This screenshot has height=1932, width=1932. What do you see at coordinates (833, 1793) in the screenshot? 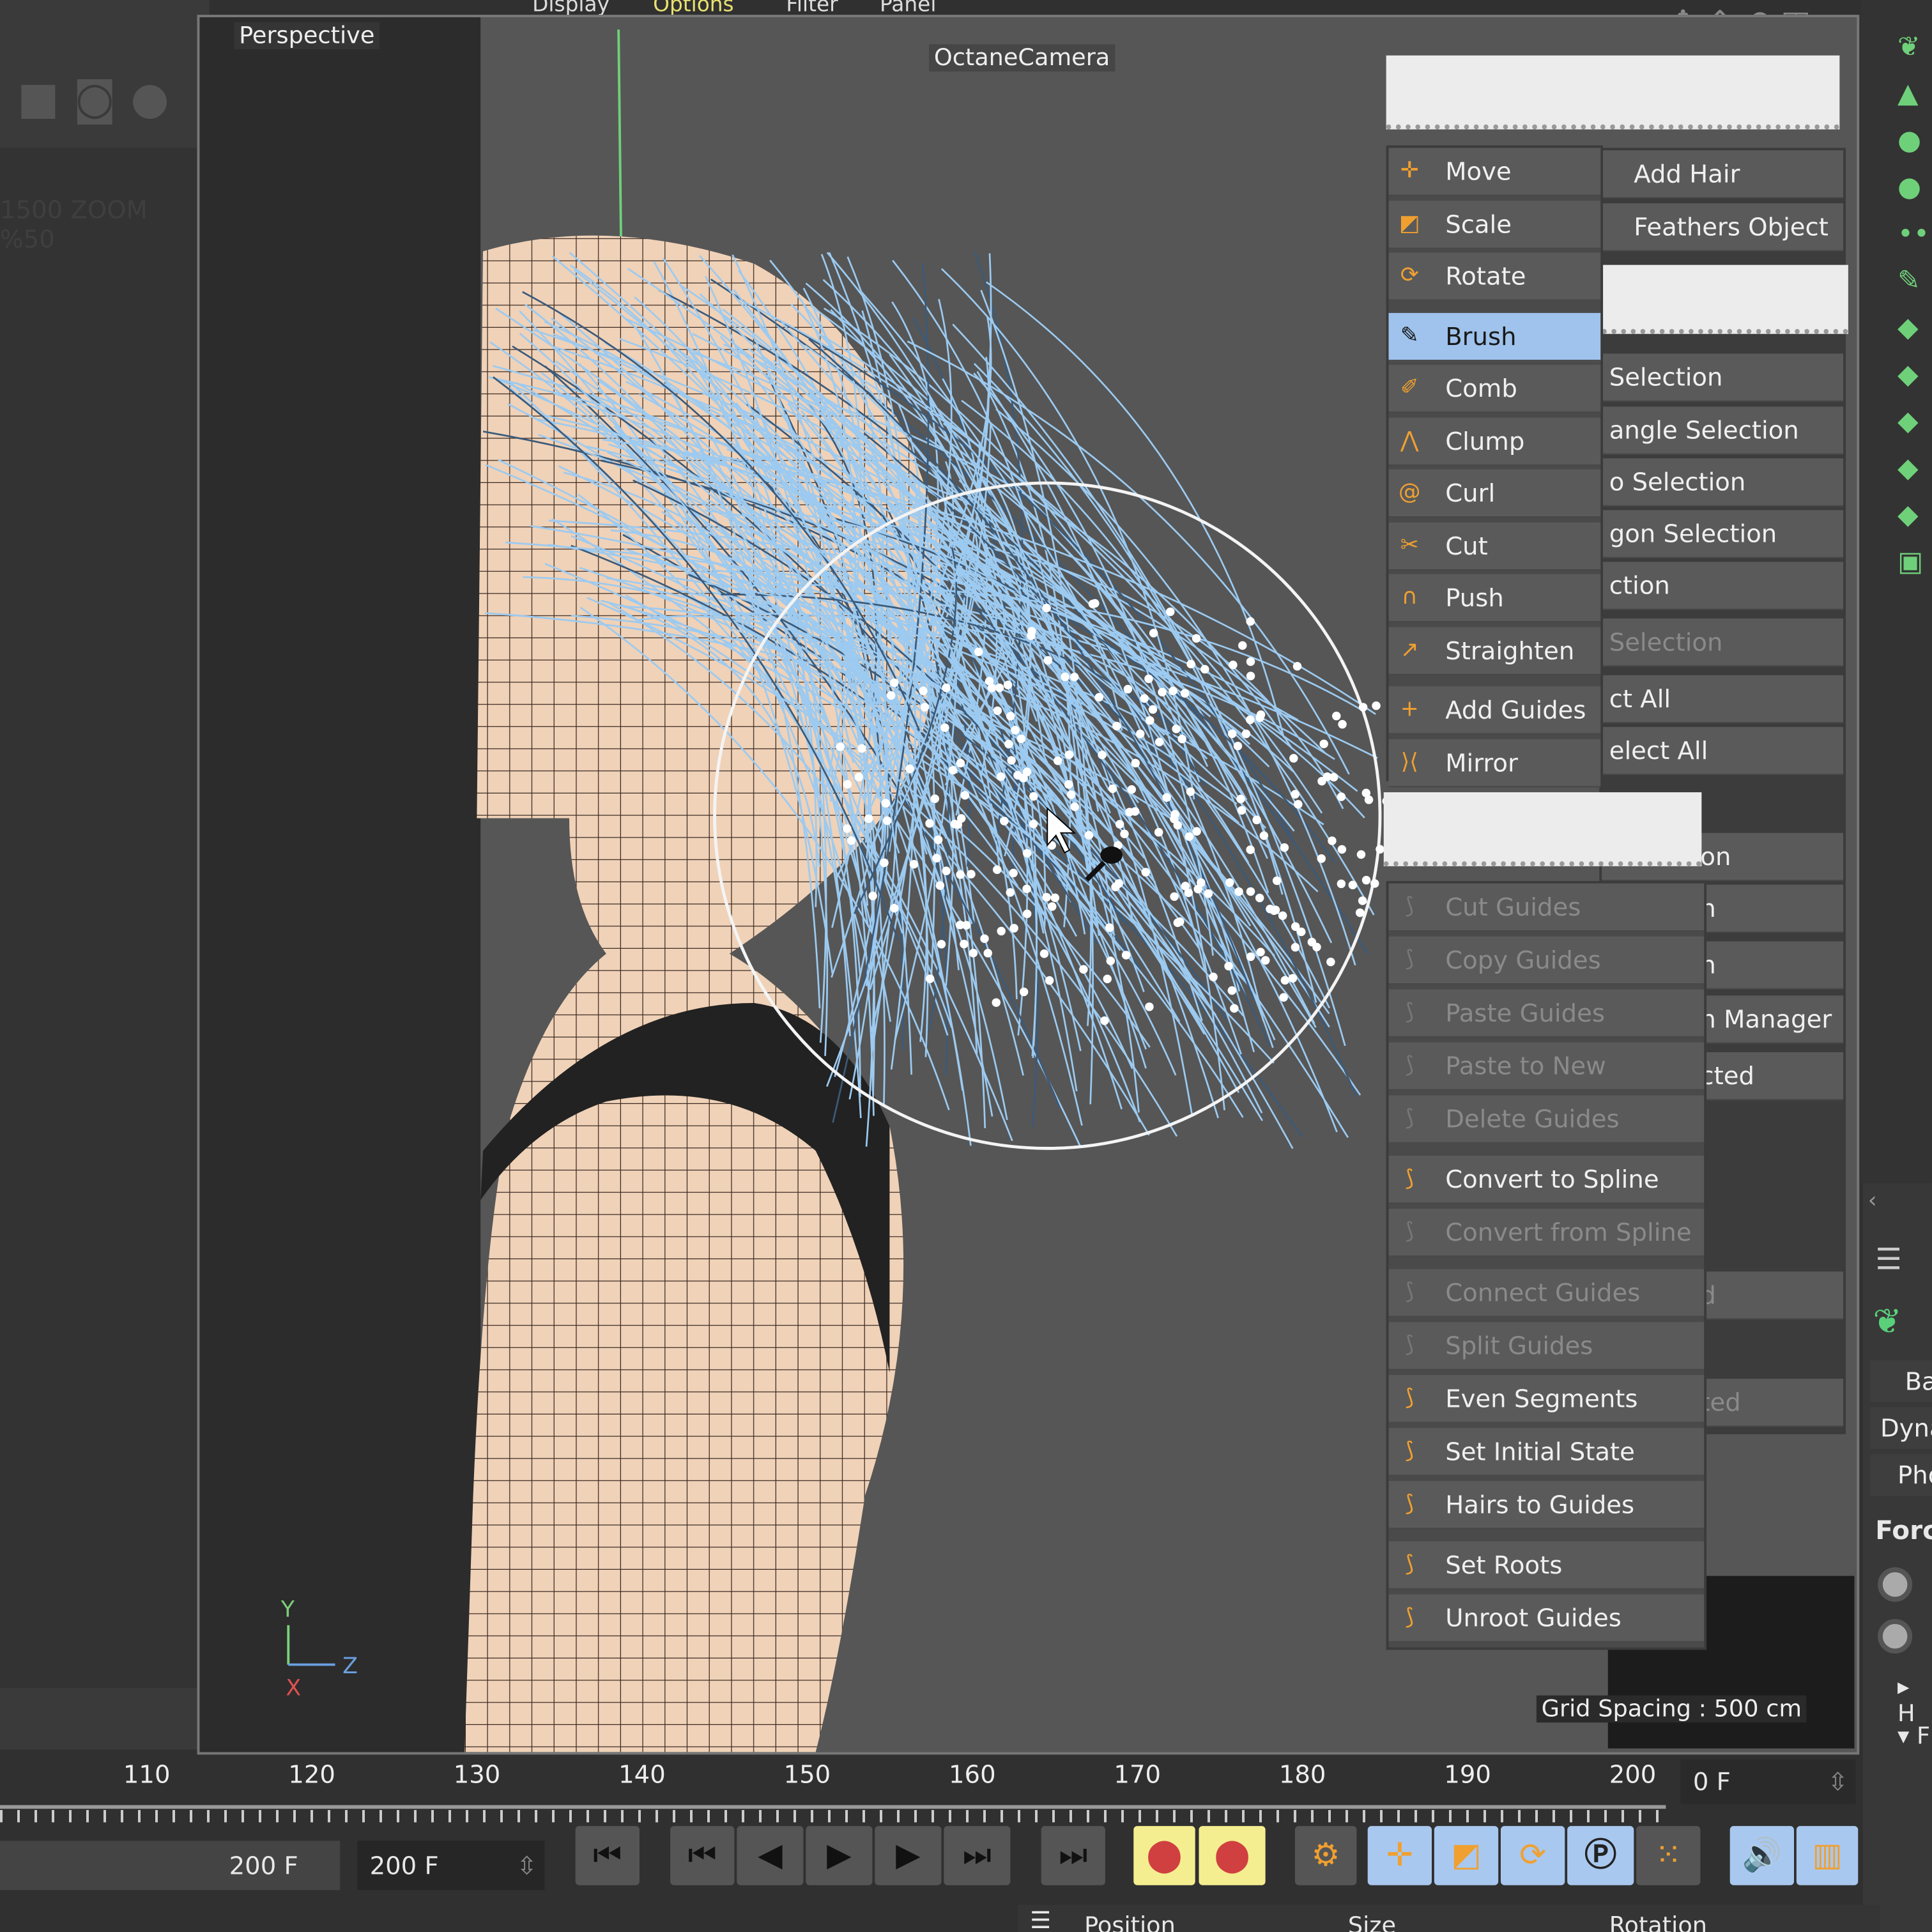
I see `timeline-ruler` at bounding box center [833, 1793].